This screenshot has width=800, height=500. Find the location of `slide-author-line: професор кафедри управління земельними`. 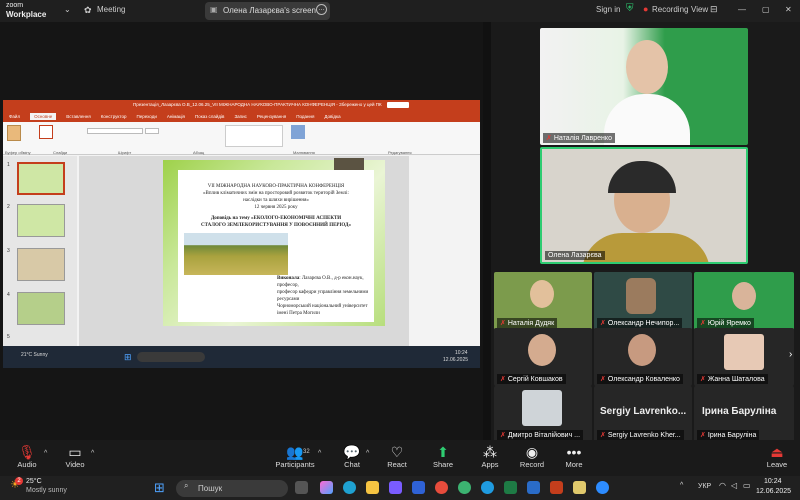

slide-author-line: професор кафедри управління земельними is located at coordinates (323, 292).